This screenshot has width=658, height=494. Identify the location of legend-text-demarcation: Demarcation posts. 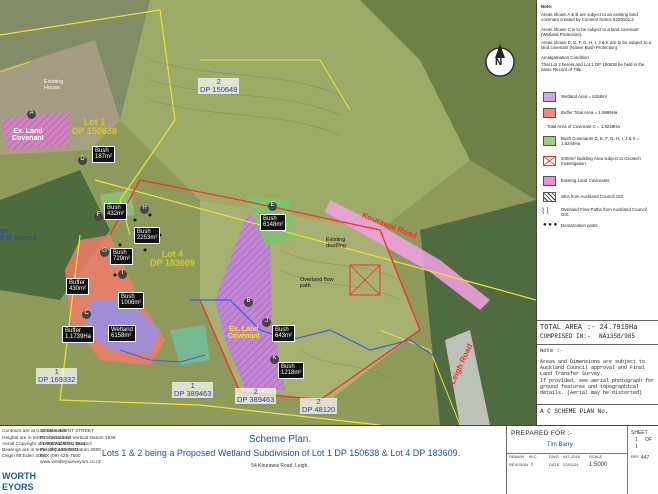
(579, 225).